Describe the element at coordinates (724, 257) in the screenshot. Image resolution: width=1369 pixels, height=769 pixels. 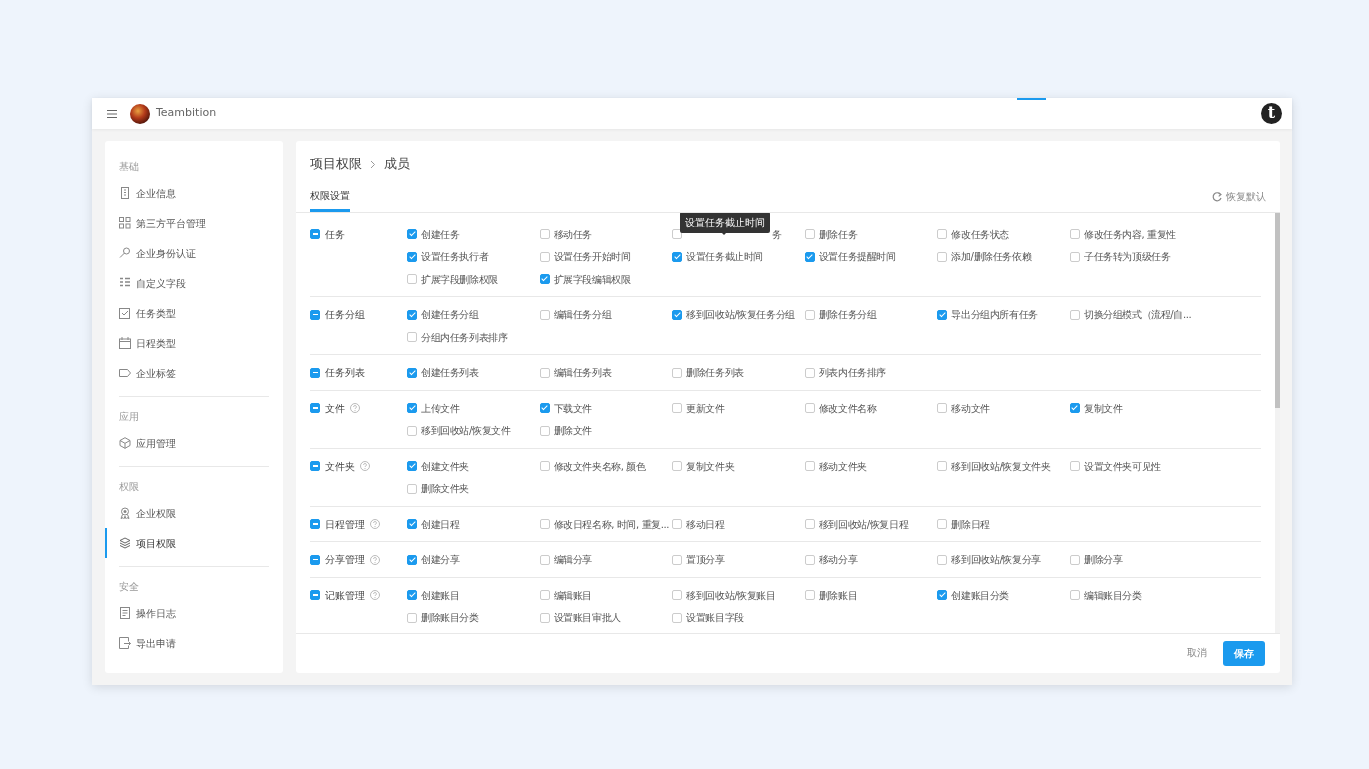
I see `checkbox-label: 设置任务截止时间` at that location.